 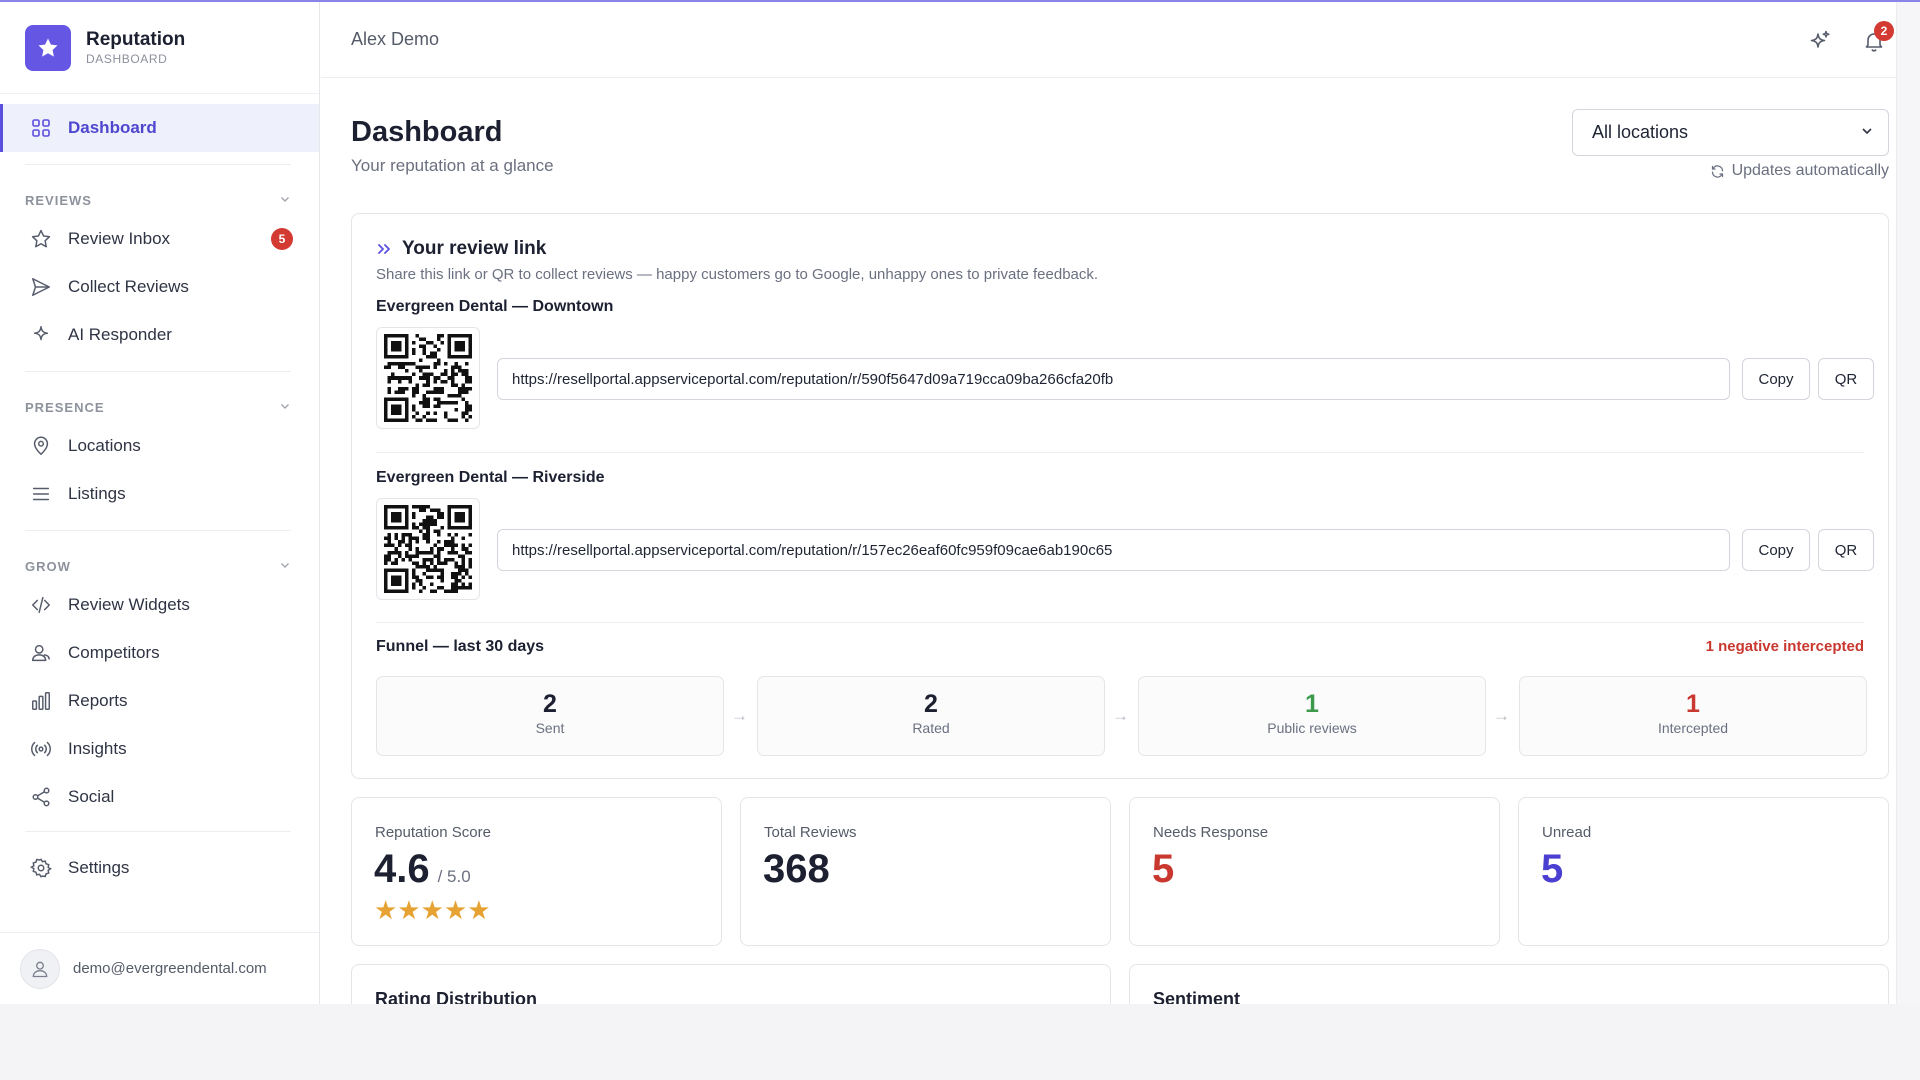 I want to click on card-title: Sentiment, so click(x=1197, y=996).